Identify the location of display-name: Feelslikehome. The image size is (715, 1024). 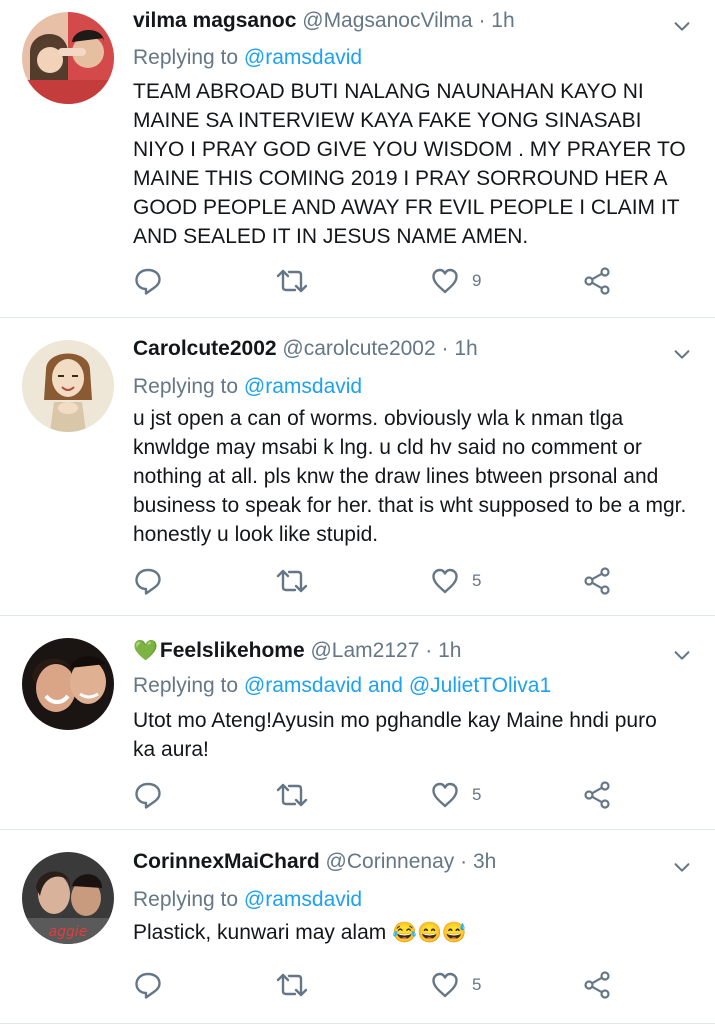
(232, 650).